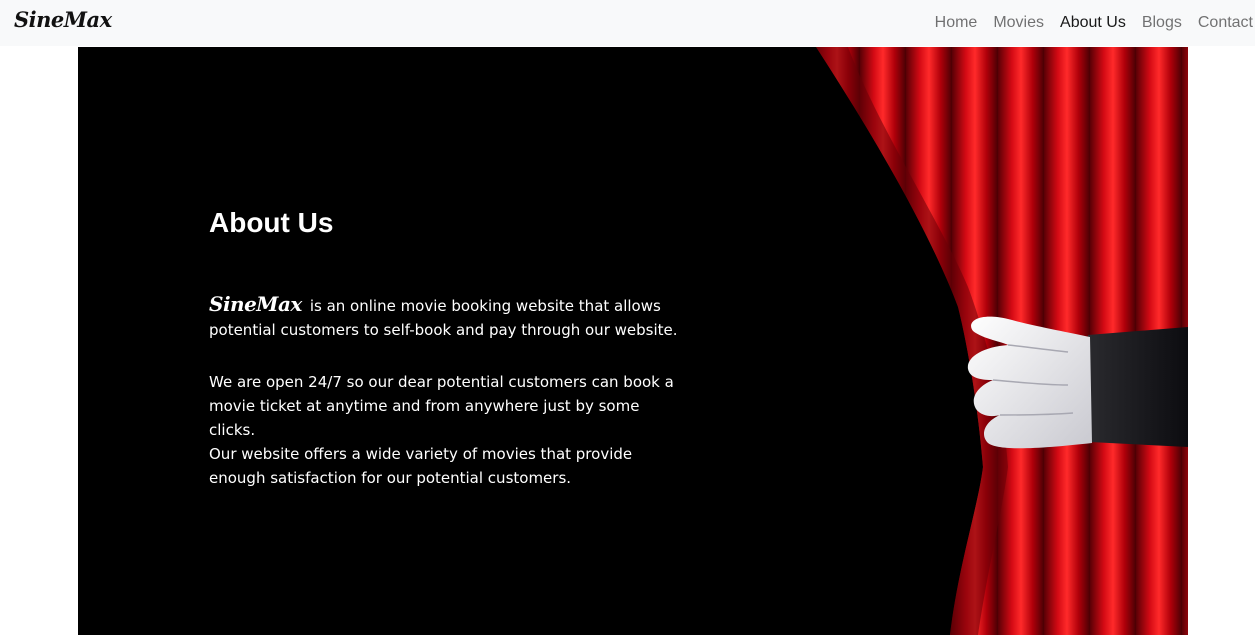 Image resolution: width=1255 pixels, height=635 pixels. I want to click on brand-logo: SineMax, so click(63, 19).